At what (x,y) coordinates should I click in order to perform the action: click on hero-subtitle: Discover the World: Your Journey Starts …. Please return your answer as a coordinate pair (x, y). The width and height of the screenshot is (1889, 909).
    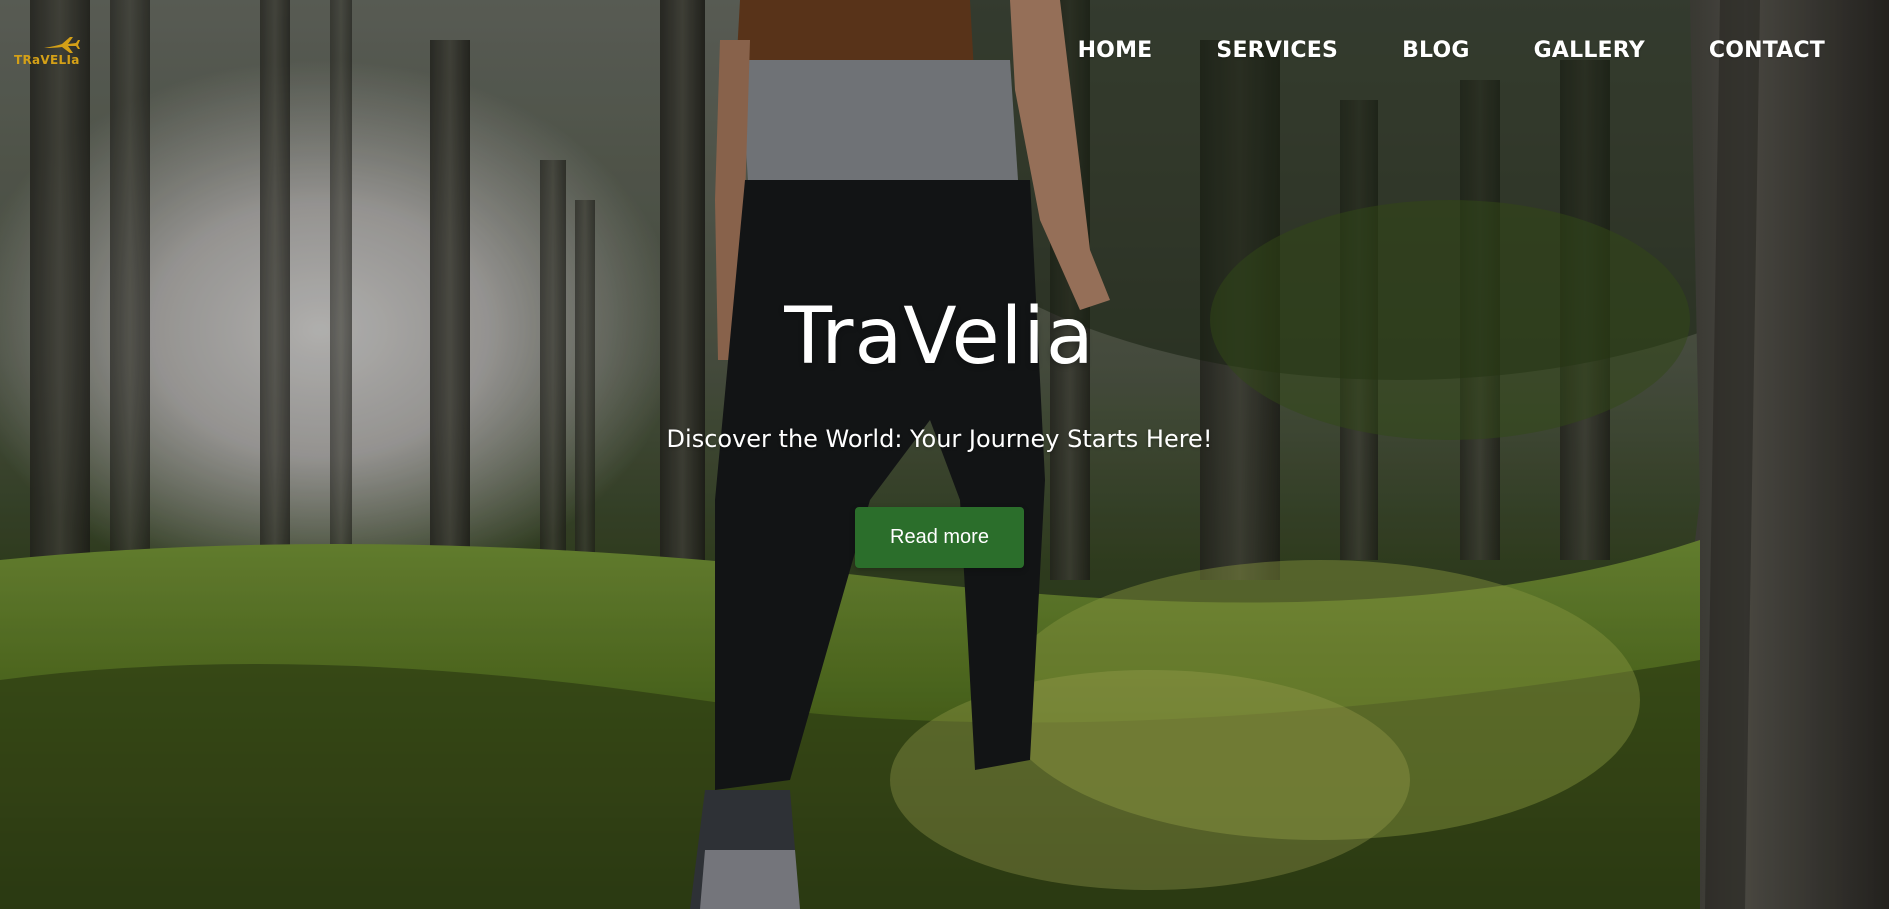
    Looking at the image, I should click on (939, 439).